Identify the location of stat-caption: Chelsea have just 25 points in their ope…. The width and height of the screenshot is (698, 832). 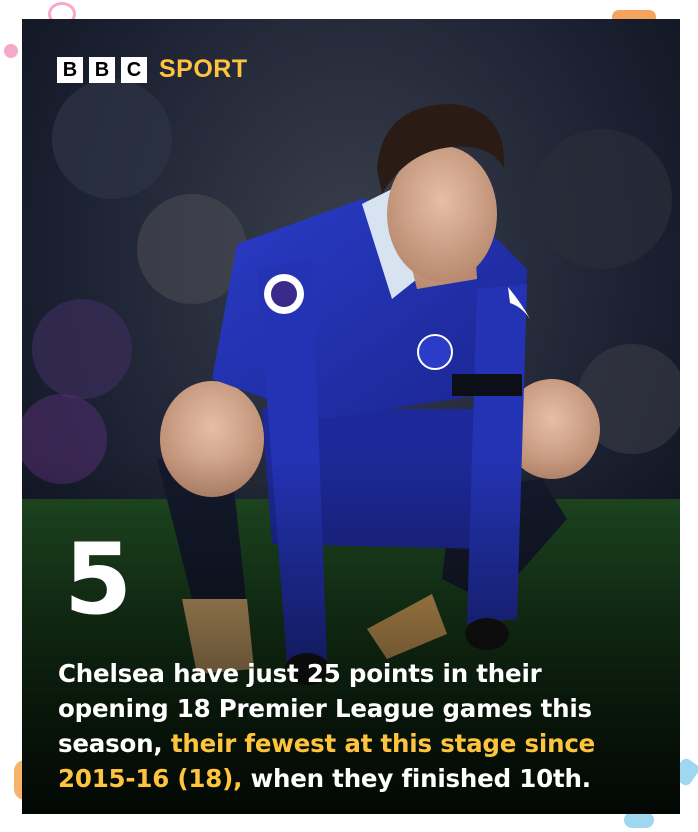
(358, 726).